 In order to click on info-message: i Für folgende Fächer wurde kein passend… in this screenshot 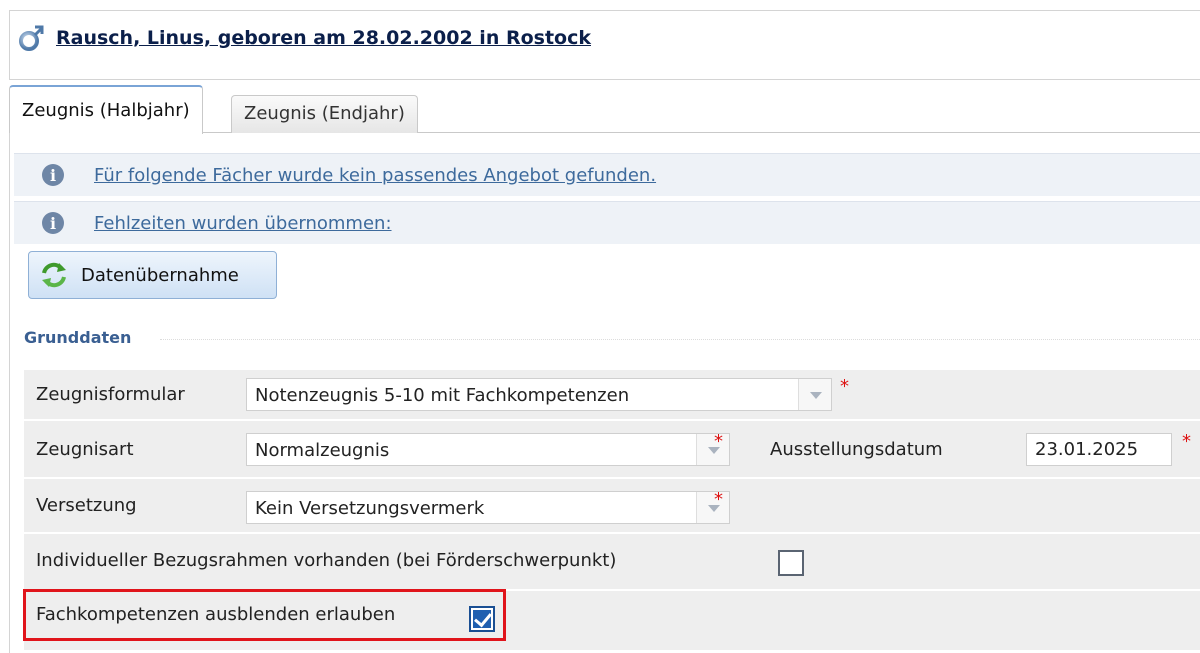, I will do `click(607, 174)`.